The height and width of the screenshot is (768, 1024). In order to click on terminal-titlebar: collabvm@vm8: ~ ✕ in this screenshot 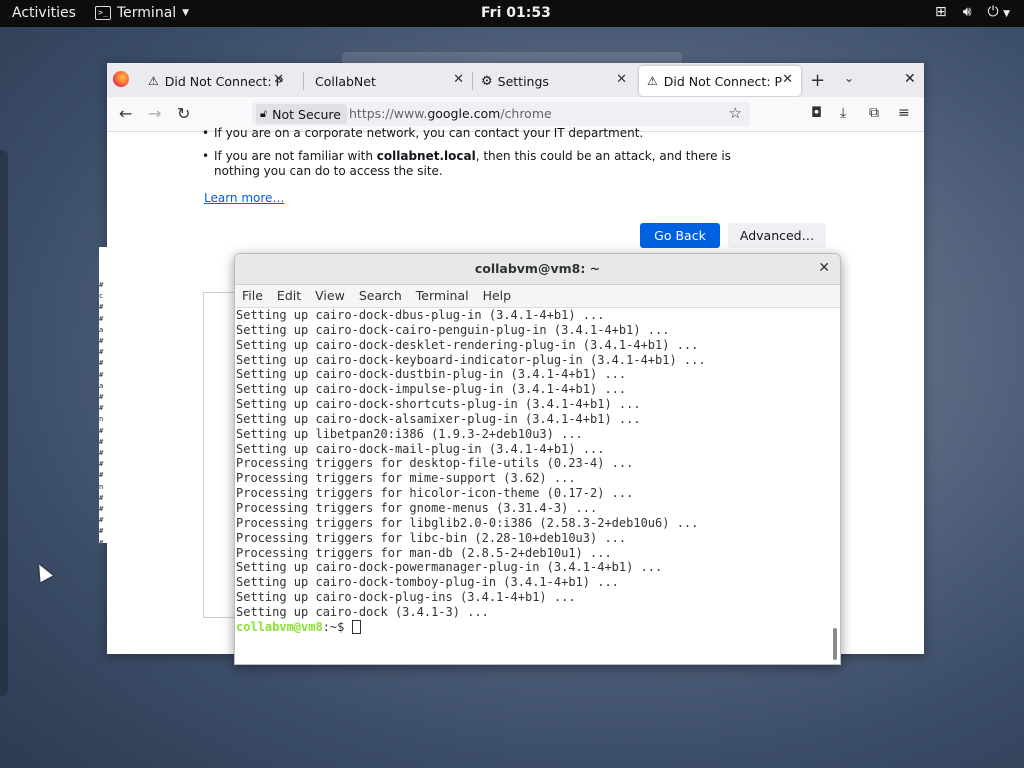, I will do `click(537, 269)`.